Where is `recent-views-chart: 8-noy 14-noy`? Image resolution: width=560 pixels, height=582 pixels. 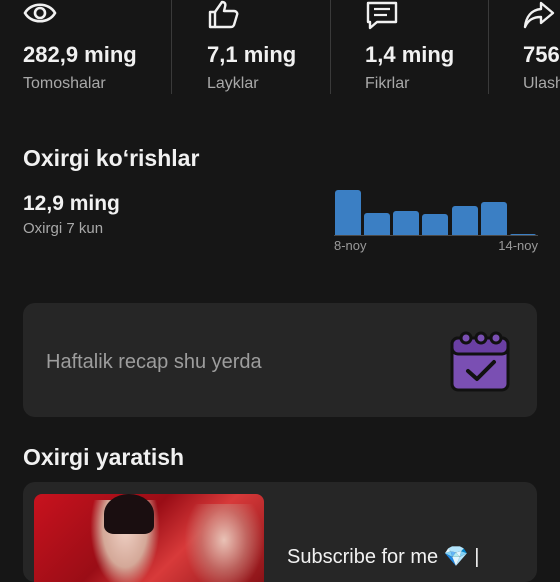
recent-views-chart: 8-noy 14-noy is located at coordinates (436, 218).